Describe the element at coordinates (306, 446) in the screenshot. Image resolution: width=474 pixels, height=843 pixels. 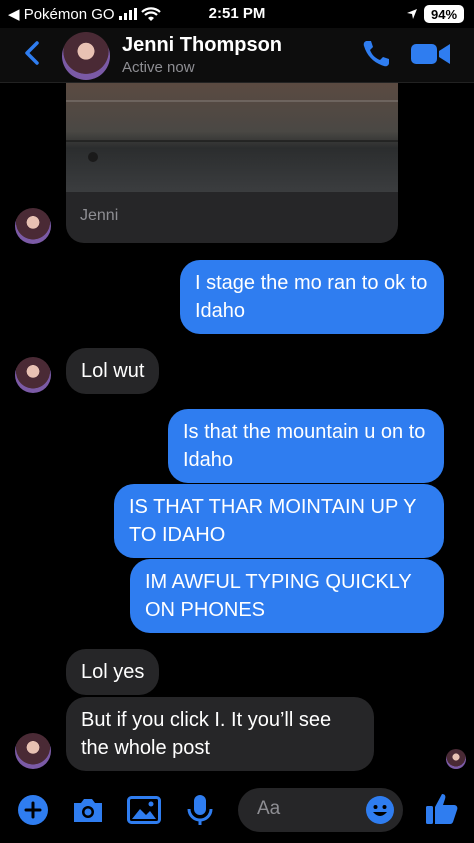
I see `message-bubble-sent: Is that the mountain u on to Idaho` at that location.